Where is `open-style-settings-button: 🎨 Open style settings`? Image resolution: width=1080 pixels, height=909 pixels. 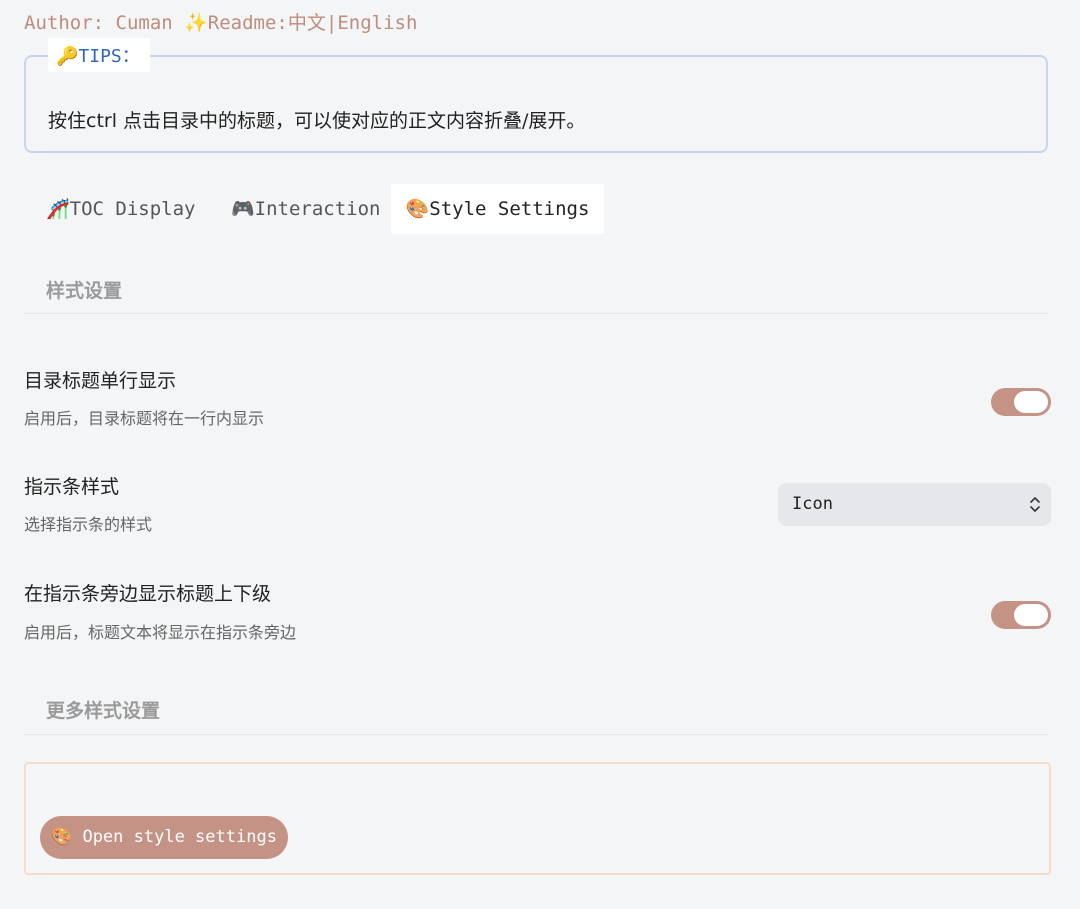
open-style-settings-button: 🎨 Open style settings is located at coordinates (164, 837).